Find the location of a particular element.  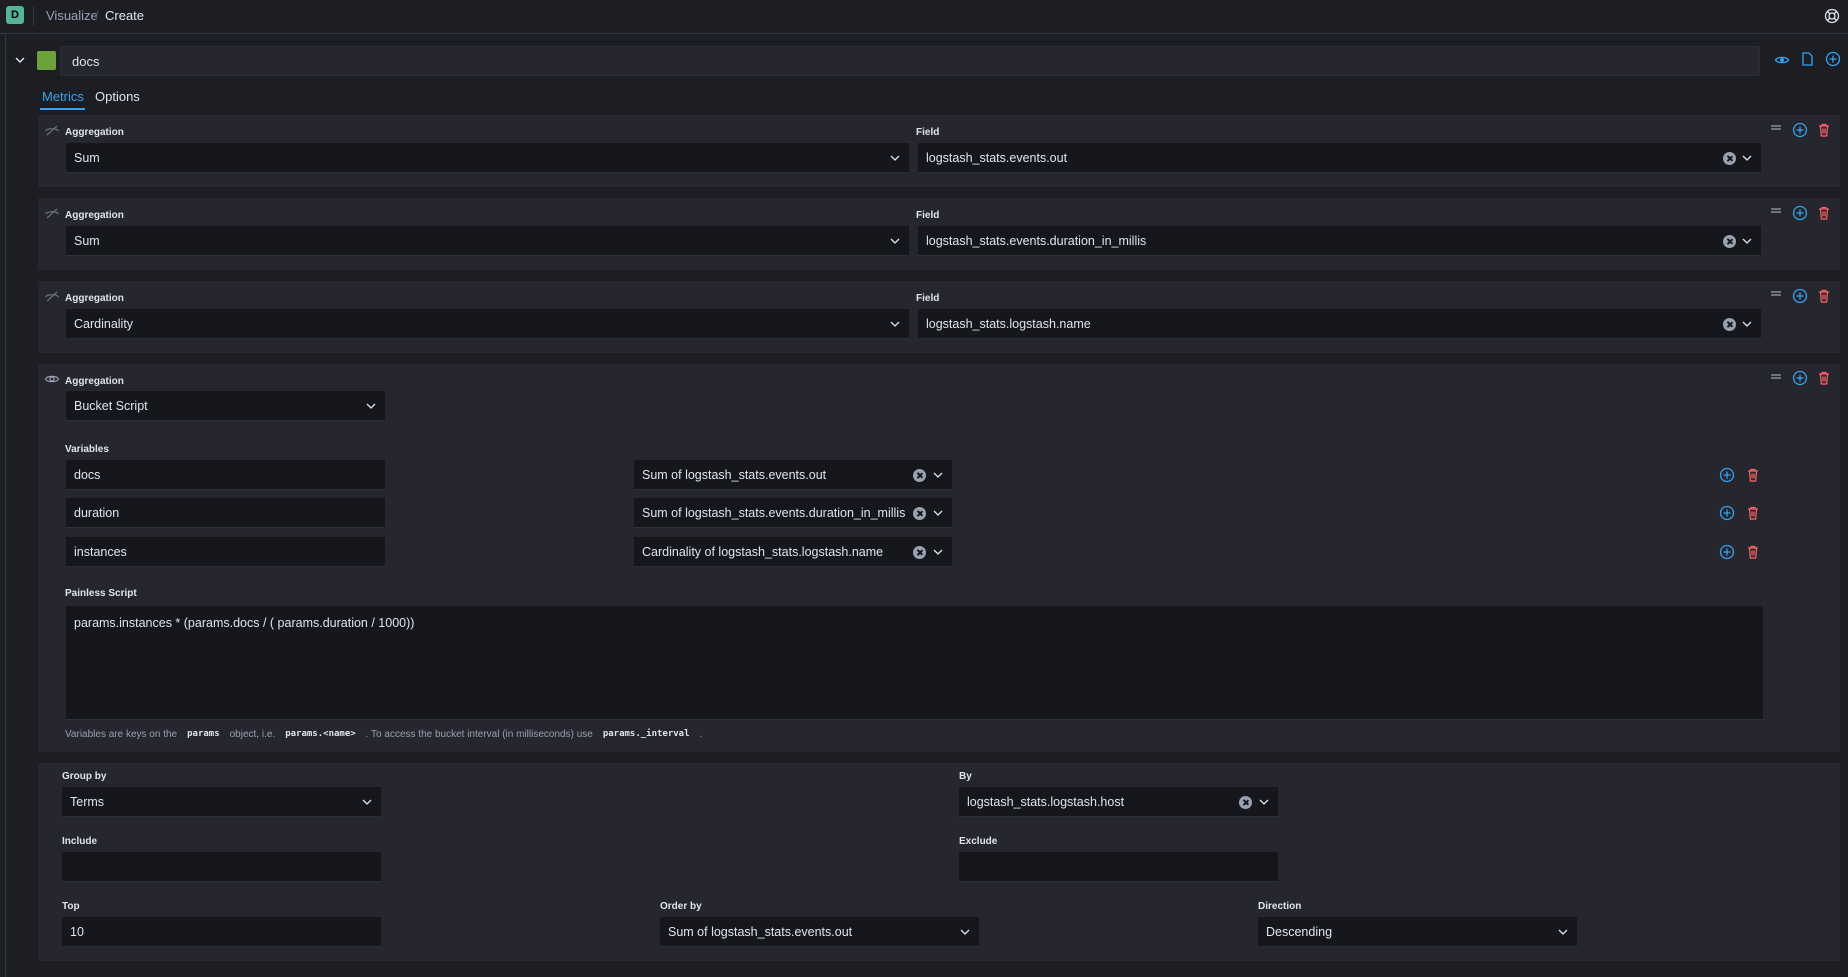

group-by-select: Terms is located at coordinates (221, 802).